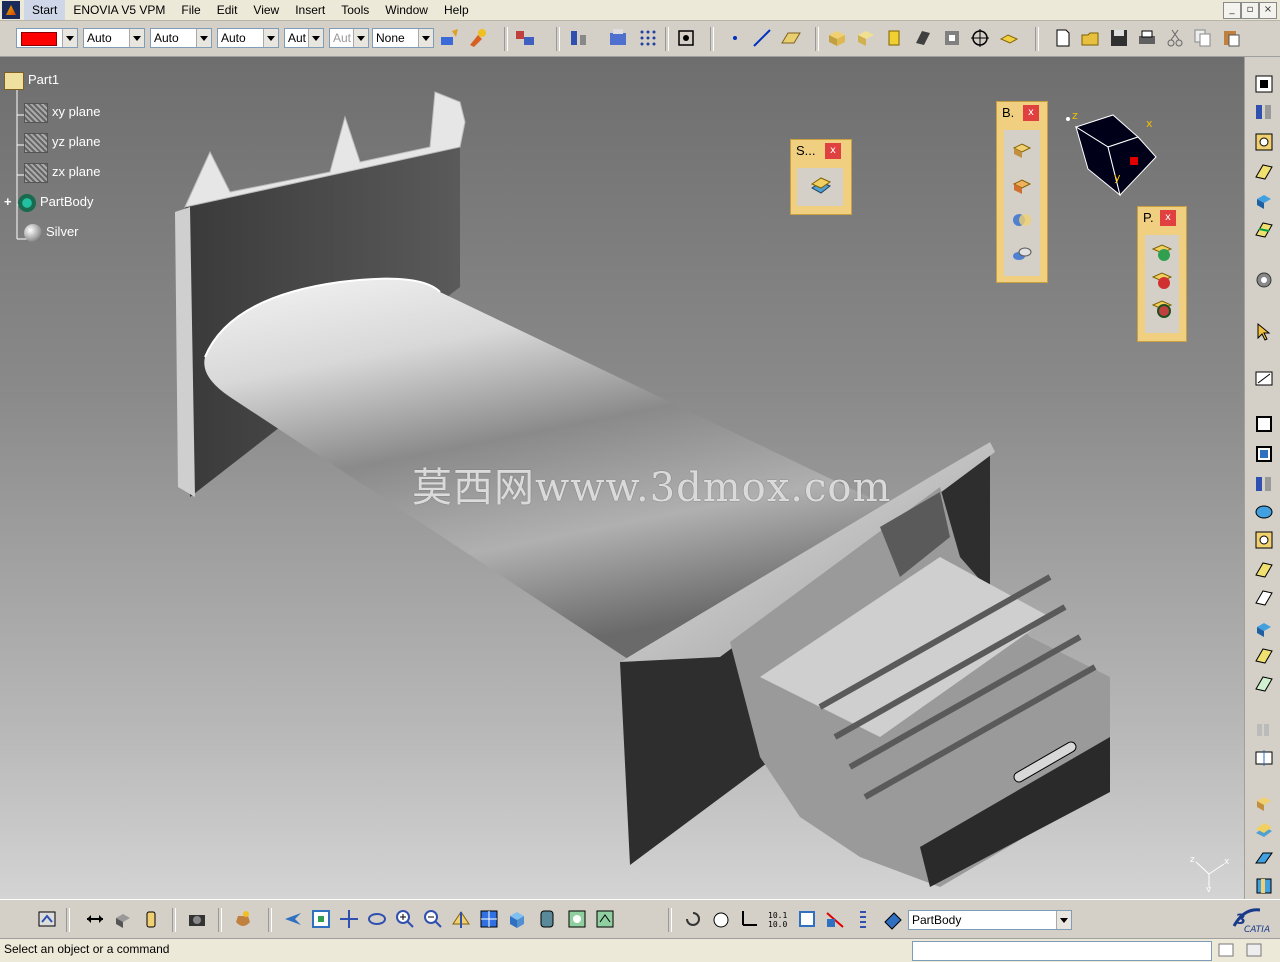  I want to click on boolean-remove-icon, so click(1022, 186).